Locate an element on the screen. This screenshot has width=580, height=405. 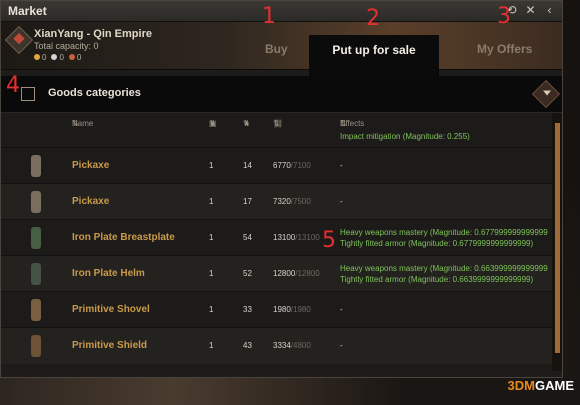
tab-put-up-for-sale: Put up for sale is located at coordinates (374, 56).